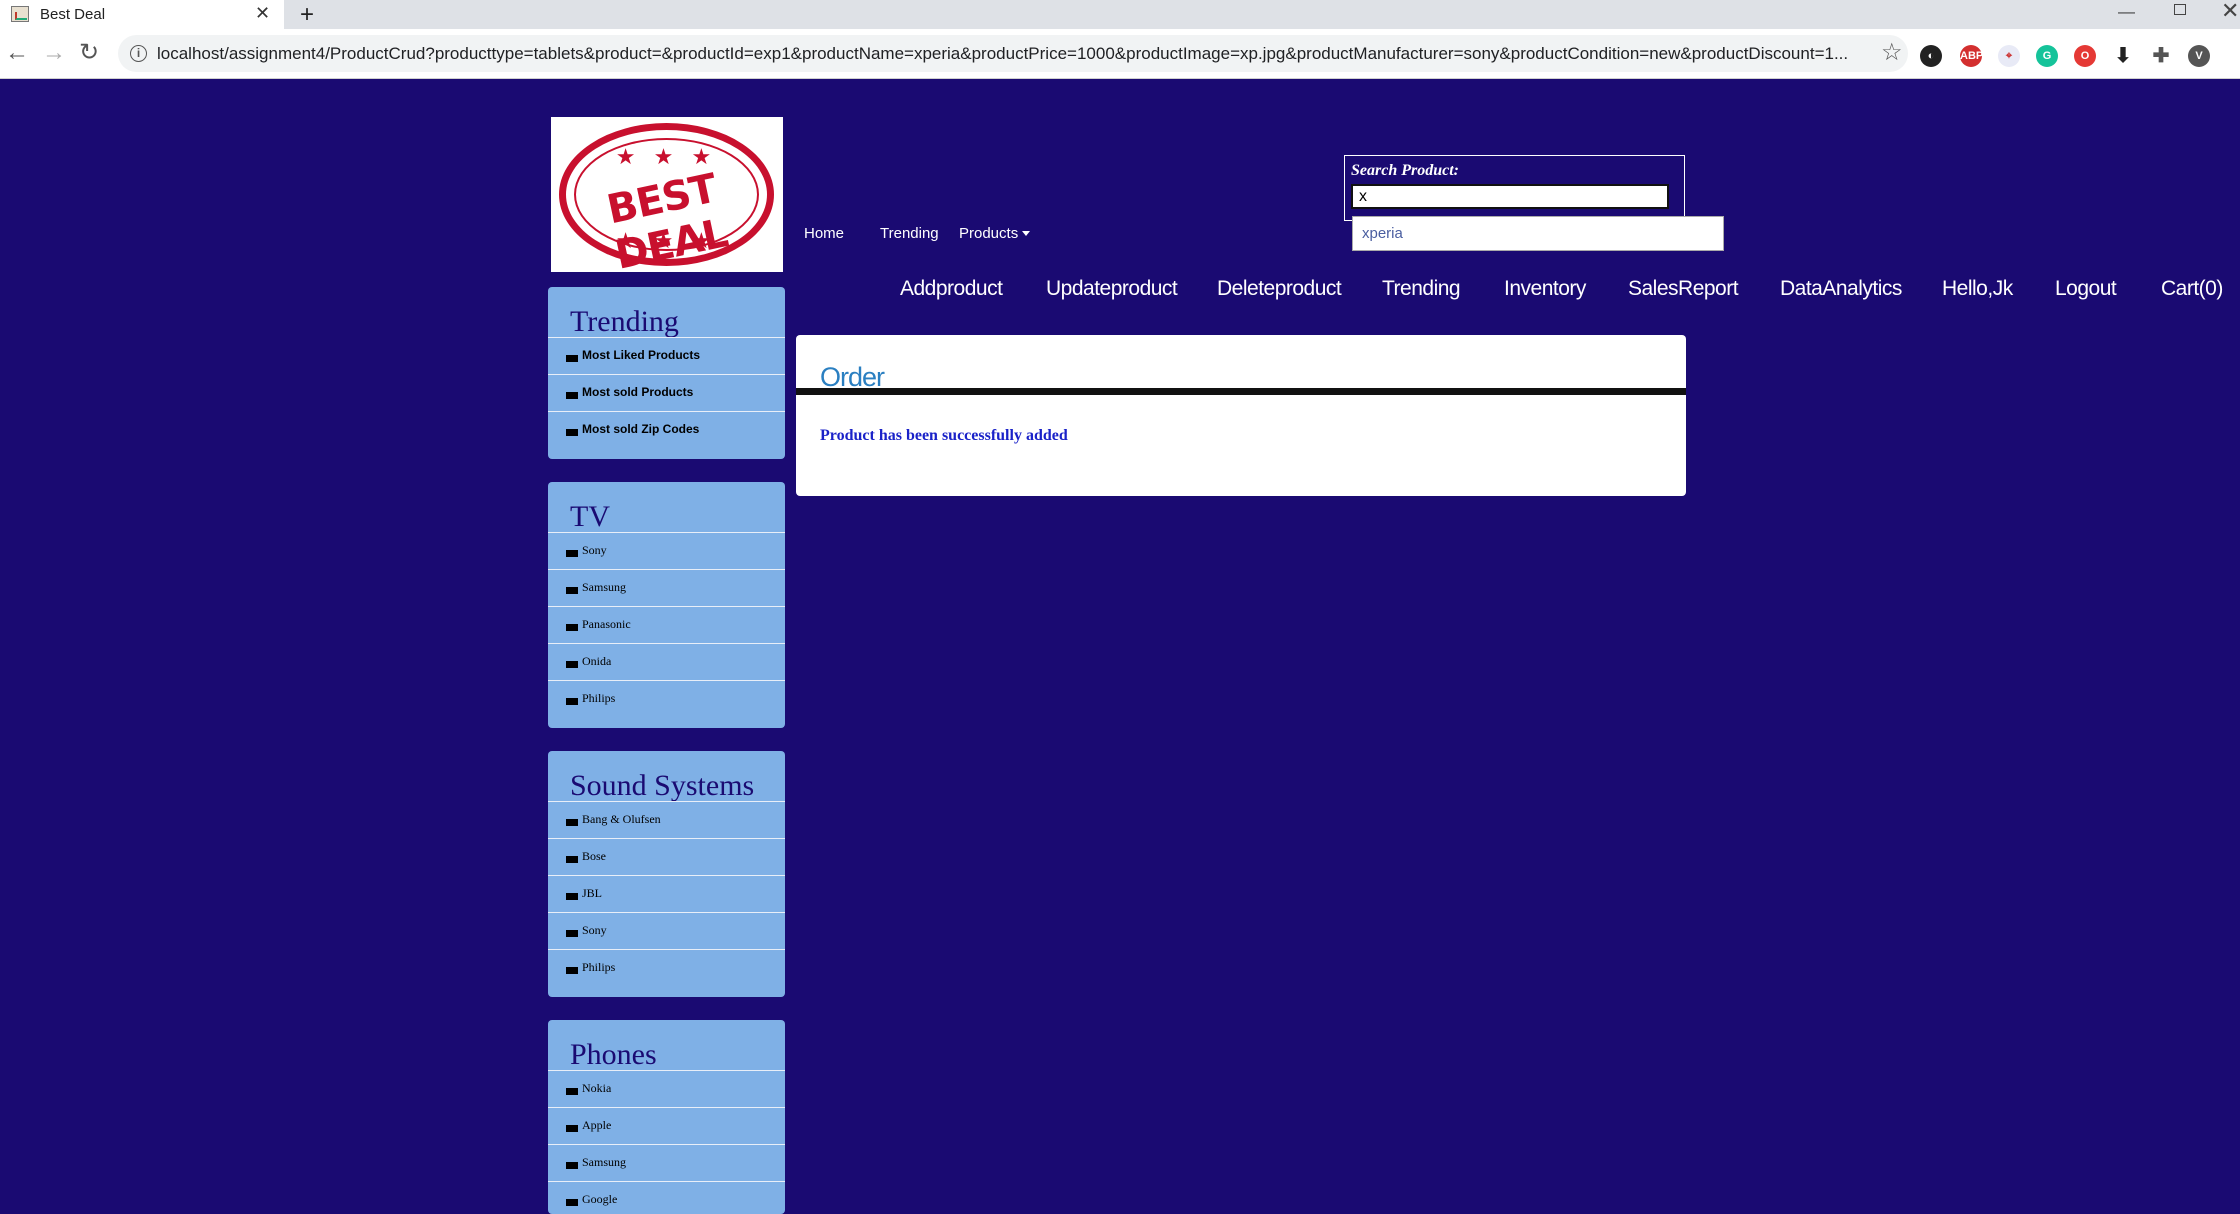  What do you see at coordinates (2009, 56) in the screenshot?
I see `location-extension-icon: ⌖` at bounding box center [2009, 56].